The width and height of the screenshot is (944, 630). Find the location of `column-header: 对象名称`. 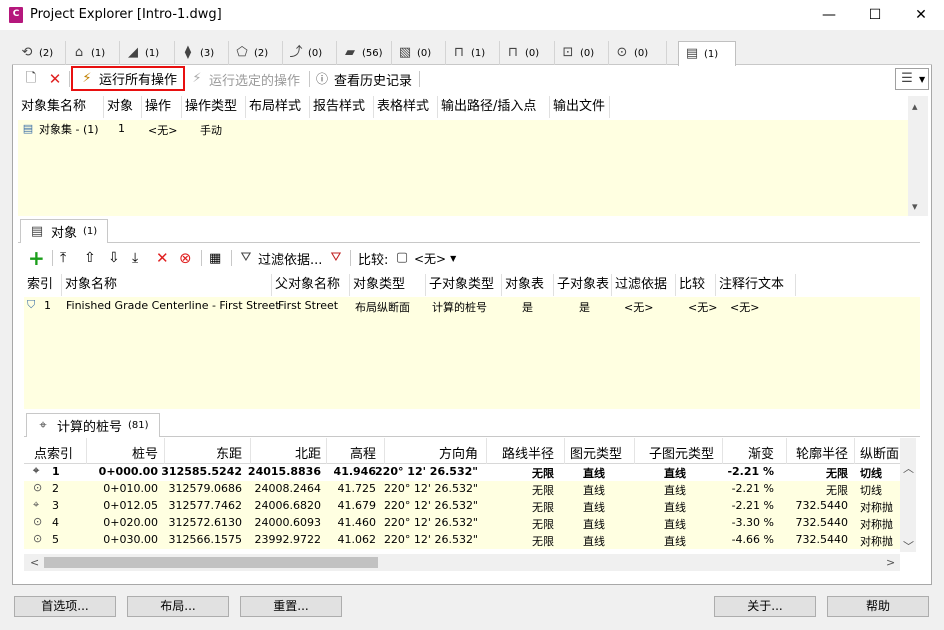

column-header: 对象名称 is located at coordinates (167, 285).